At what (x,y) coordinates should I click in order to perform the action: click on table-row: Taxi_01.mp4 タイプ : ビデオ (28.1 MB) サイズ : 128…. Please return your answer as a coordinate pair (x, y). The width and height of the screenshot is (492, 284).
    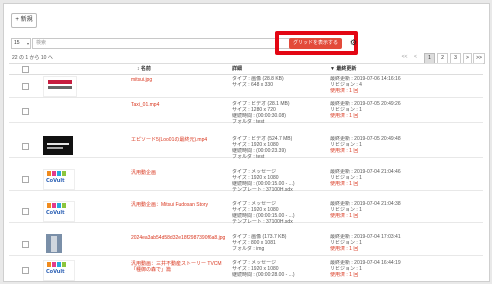
    Looking at the image, I should click on (246, 112).